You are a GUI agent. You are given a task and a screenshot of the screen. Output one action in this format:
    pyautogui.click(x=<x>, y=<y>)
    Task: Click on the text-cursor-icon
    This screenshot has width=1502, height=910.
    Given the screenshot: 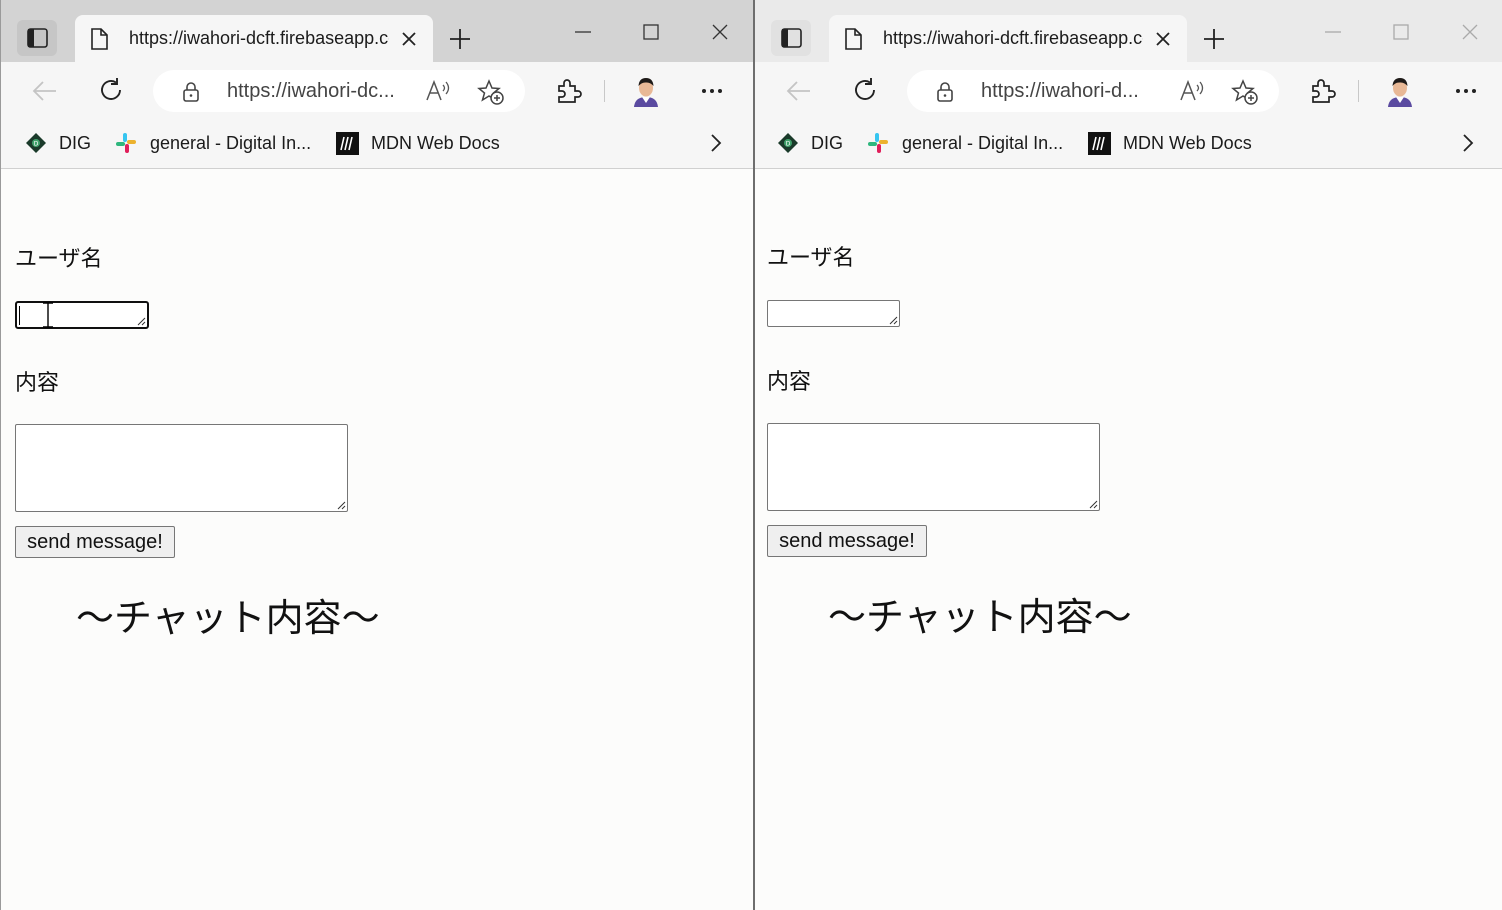 What is the action you would take?
    pyautogui.click(x=48, y=315)
    